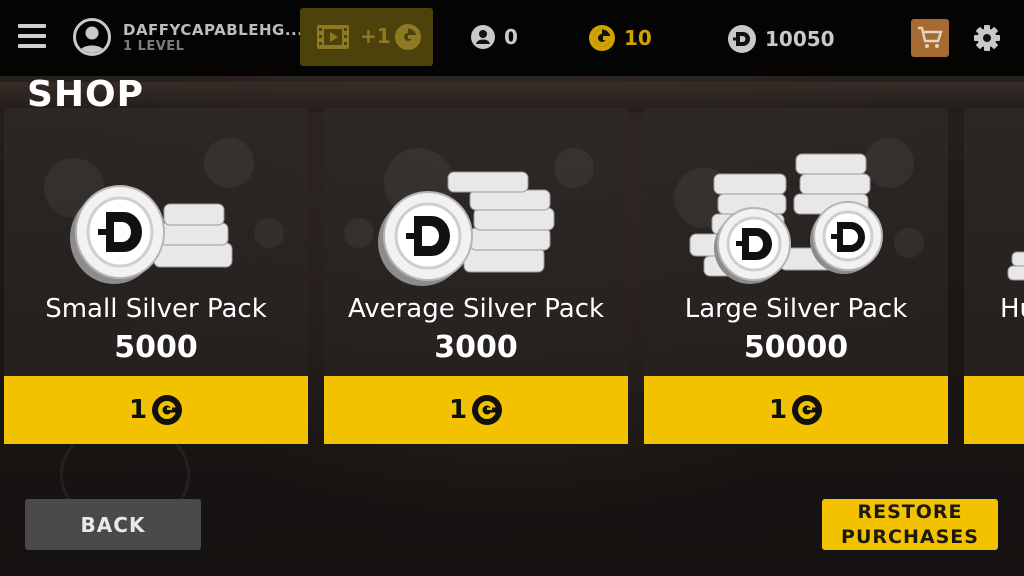 The height and width of the screenshot is (576, 1024). Describe the element at coordinates (156, 347) in the screenshot. I see `pack-amount: 5000` at that location.